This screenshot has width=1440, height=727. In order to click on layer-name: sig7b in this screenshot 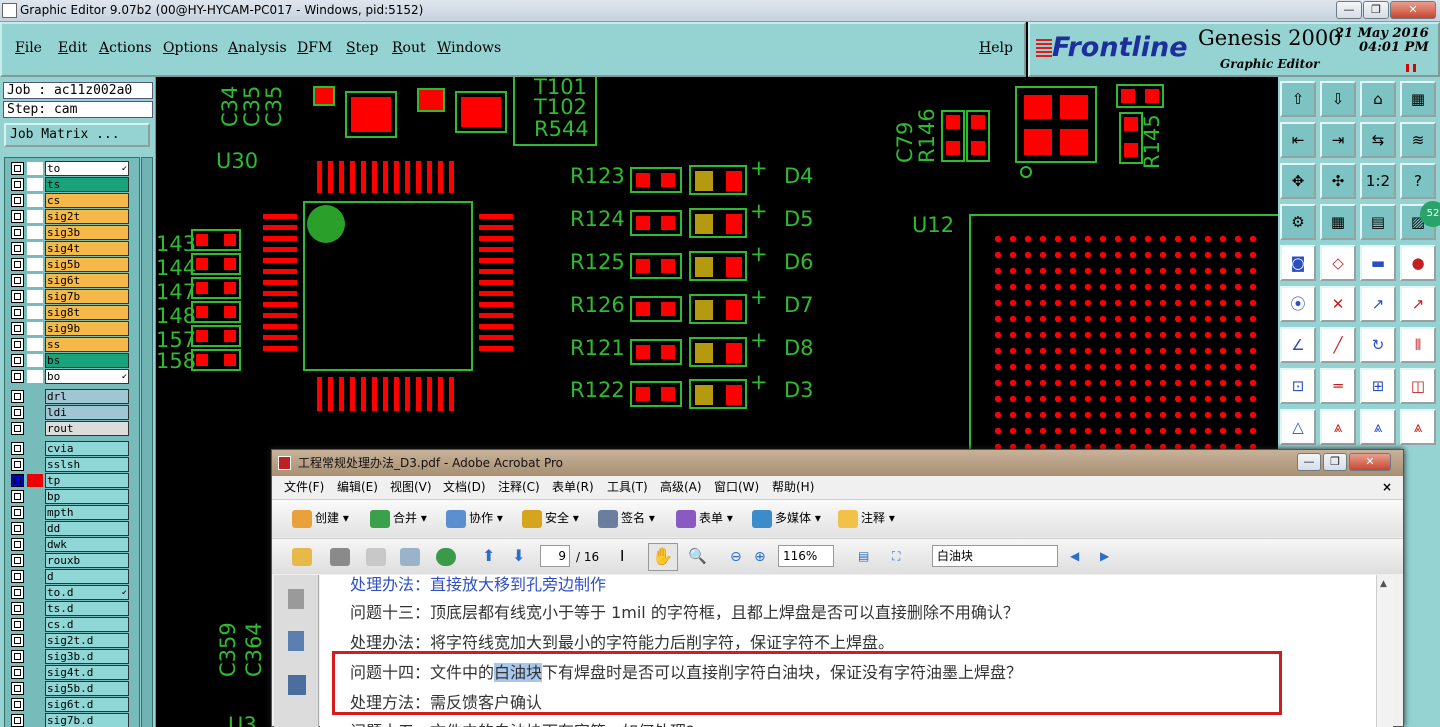, I will do `click(87, 296)`.